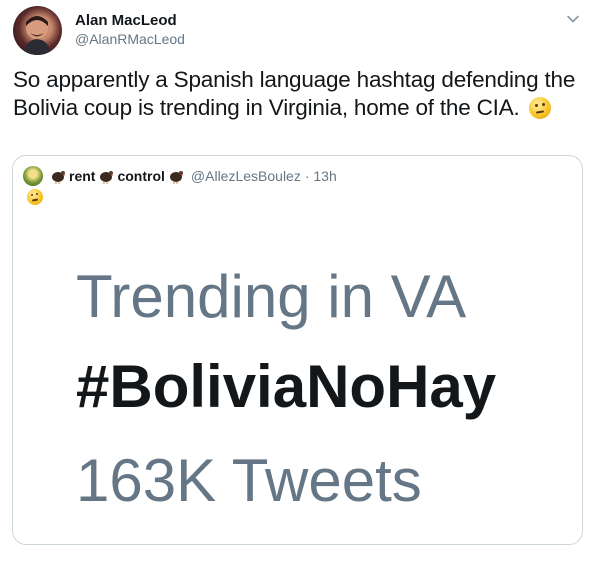 This screenshot has width=592, height=564. Describe the element at coordinates (286, 386) in the screenshot. I see `trend-hashtag: #BoliviaNoHay` at that location.